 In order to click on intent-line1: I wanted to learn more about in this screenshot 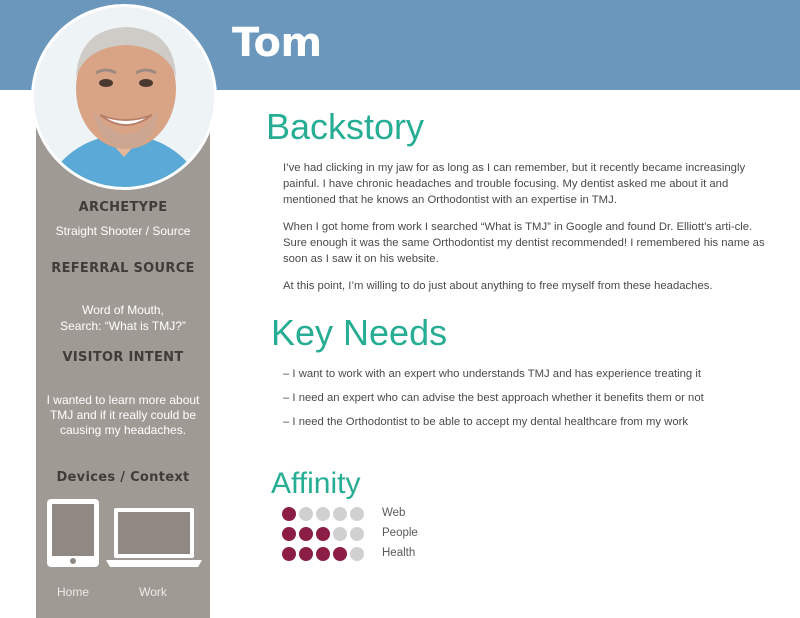, I will do `click(123, 400)`.